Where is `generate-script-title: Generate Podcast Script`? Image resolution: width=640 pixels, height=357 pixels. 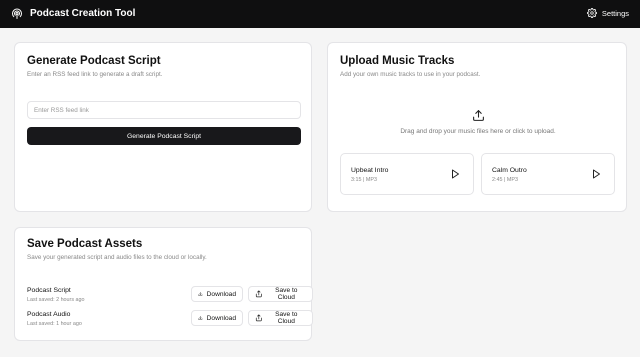 generate-script-title: Generate Podcast Script is located at coordinates (94, 61).